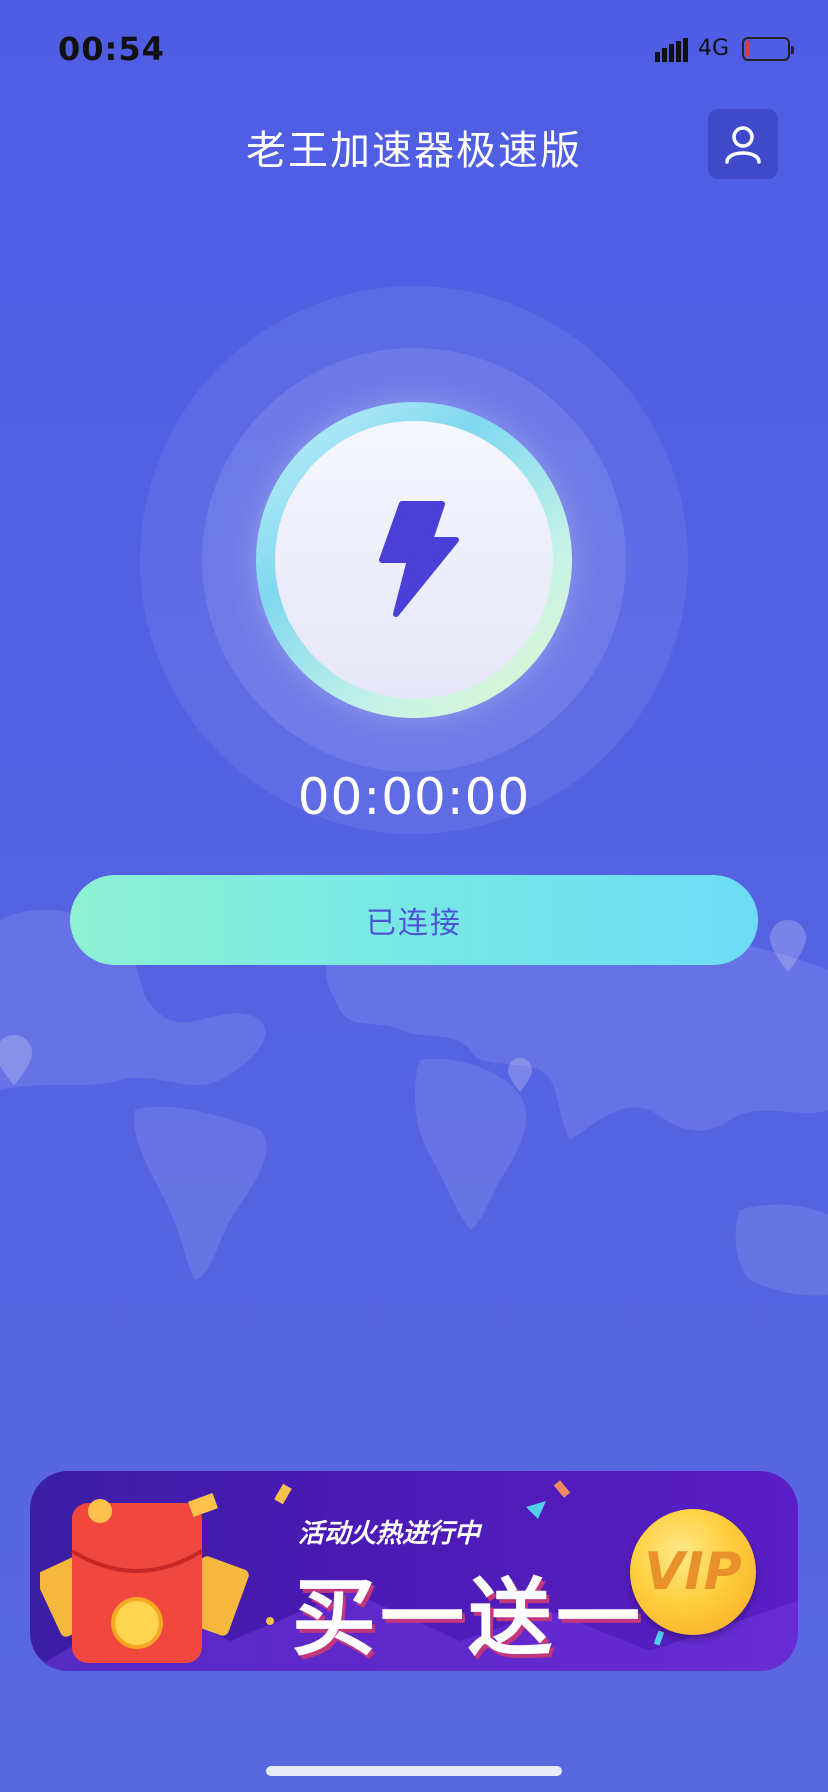 This screenshot has width=828, height=1792. I want to click on page-title: 老王加速器极速版, so click(414, 151).